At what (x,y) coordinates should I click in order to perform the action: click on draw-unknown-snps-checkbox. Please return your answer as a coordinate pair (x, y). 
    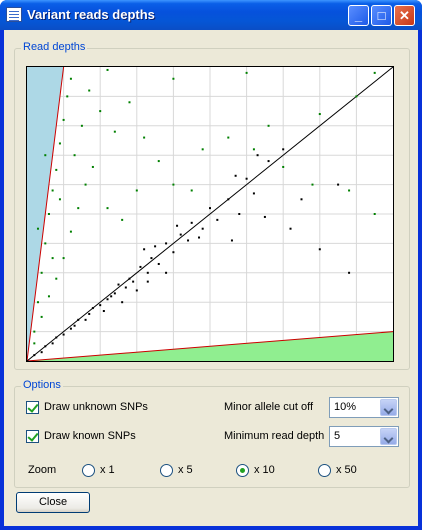
    Looking at the image, I should click on (32, 407).